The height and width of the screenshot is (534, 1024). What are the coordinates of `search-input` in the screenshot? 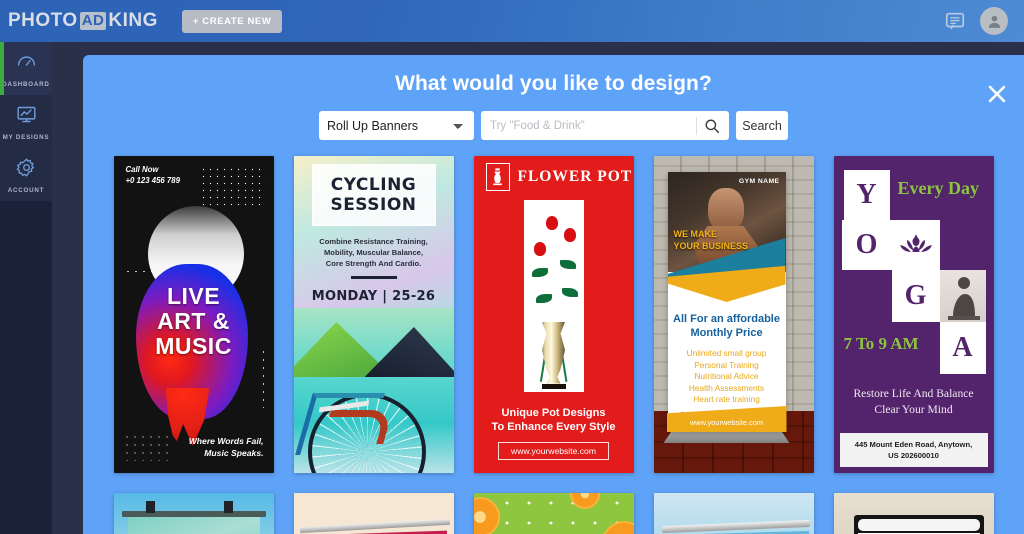 It's located at (593, 125).